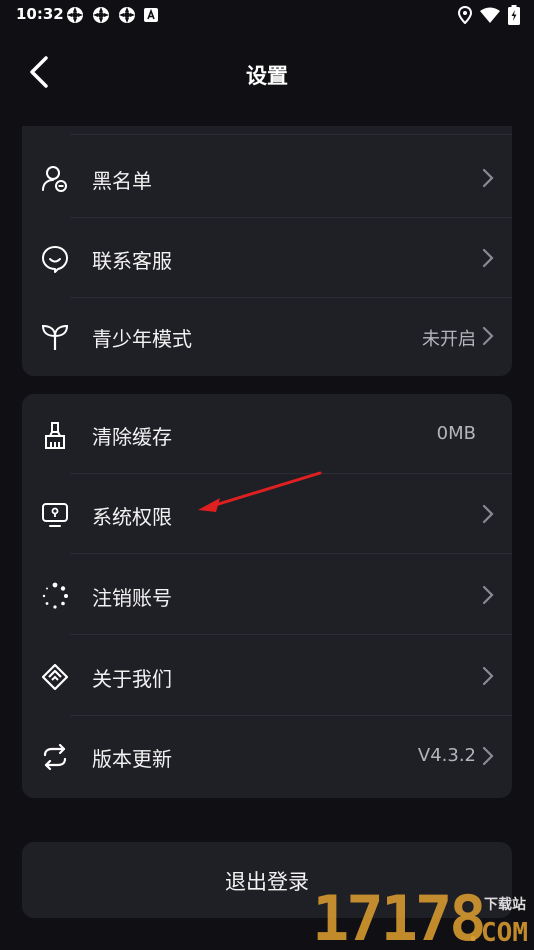 This screenshot has height=950, width=534. I want to click on row-label: 版本更新, so click(132, 759).